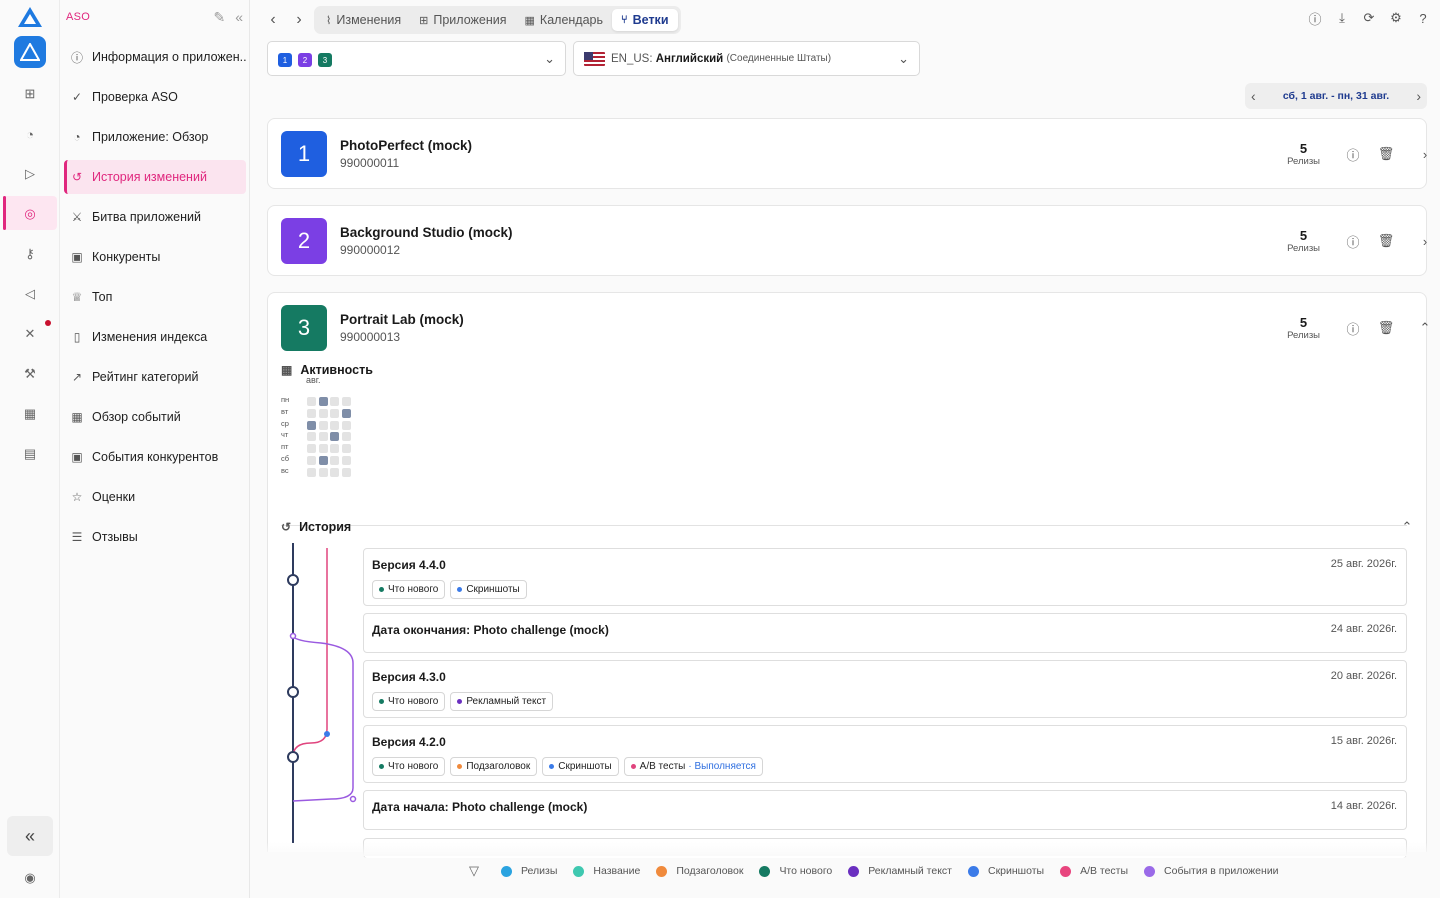 This screenshot has width=1440, height=898. Describe the element at coordinates (30, 374) in the screenshot. I see `xcode-icon: ⚒` at that location.